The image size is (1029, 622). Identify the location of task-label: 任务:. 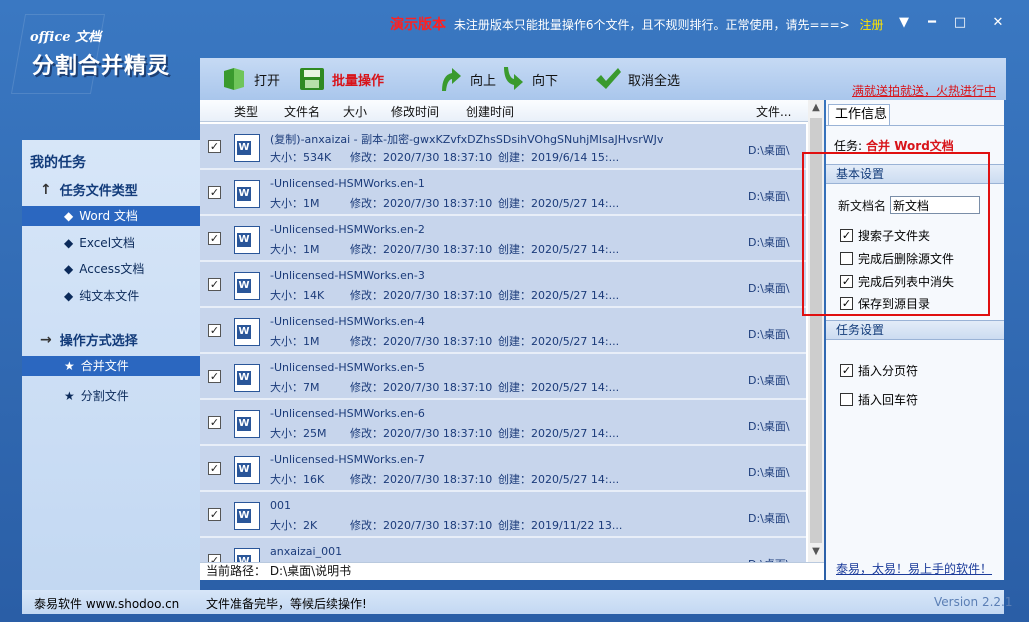
(848, 146).